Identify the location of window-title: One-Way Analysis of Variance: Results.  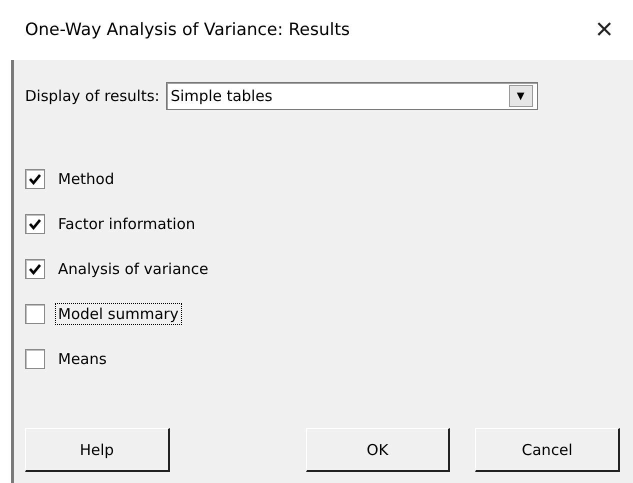
(187, 30).